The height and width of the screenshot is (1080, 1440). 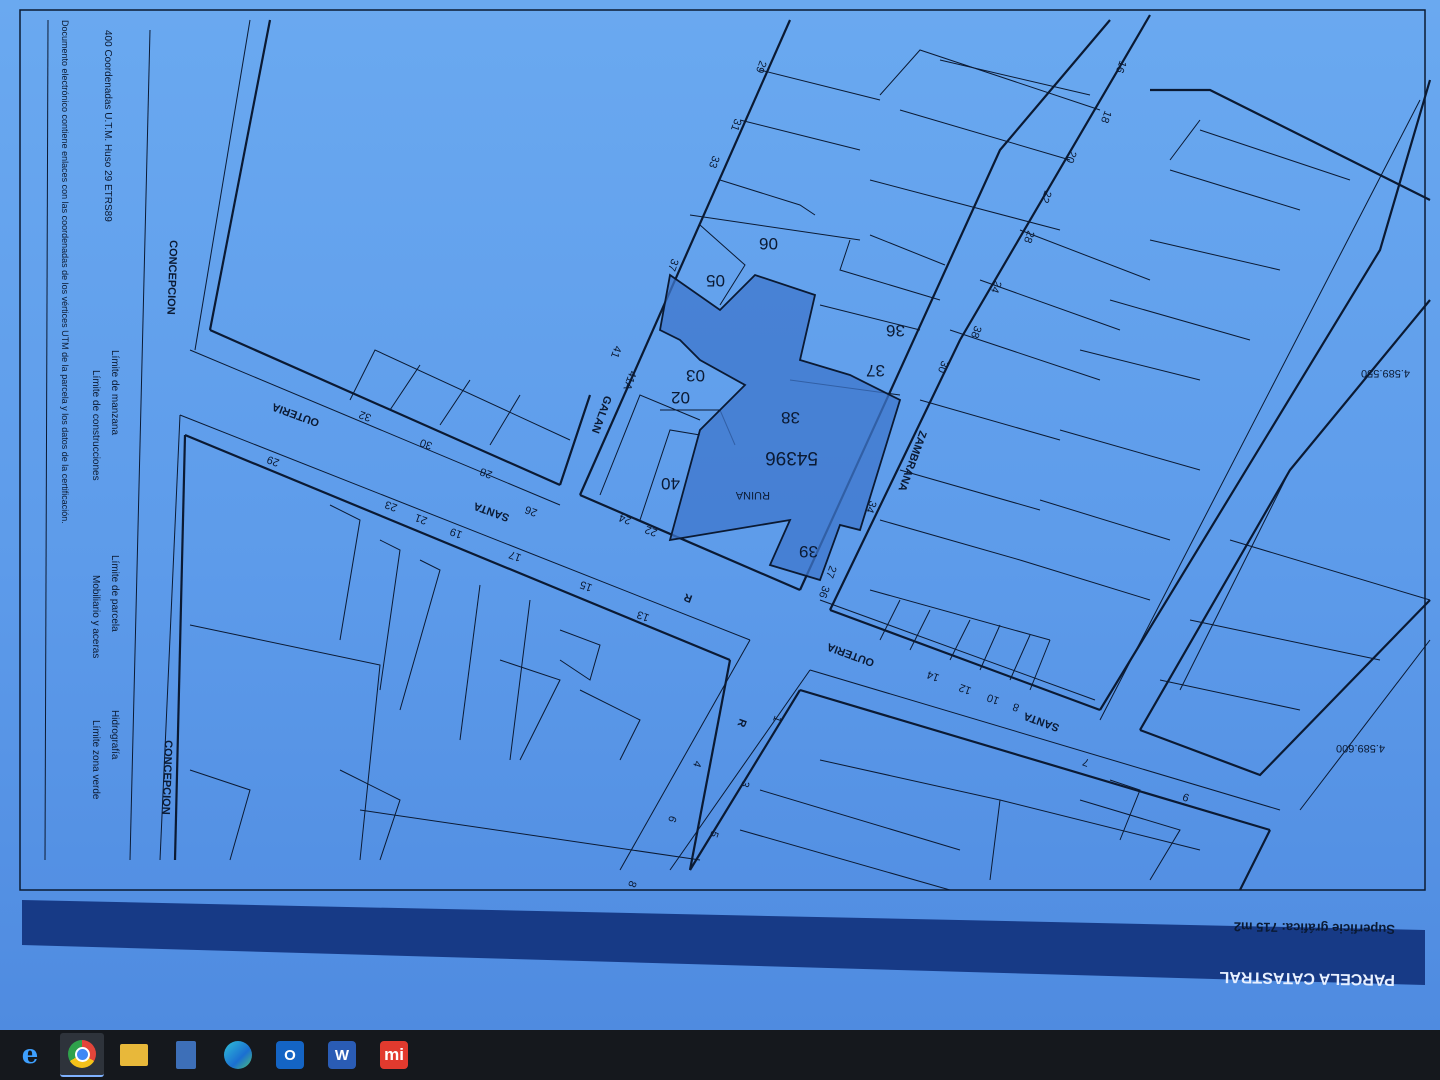 I want to click on legend-construction-limit: Límite de construcciones, so click(x=95, y=425).